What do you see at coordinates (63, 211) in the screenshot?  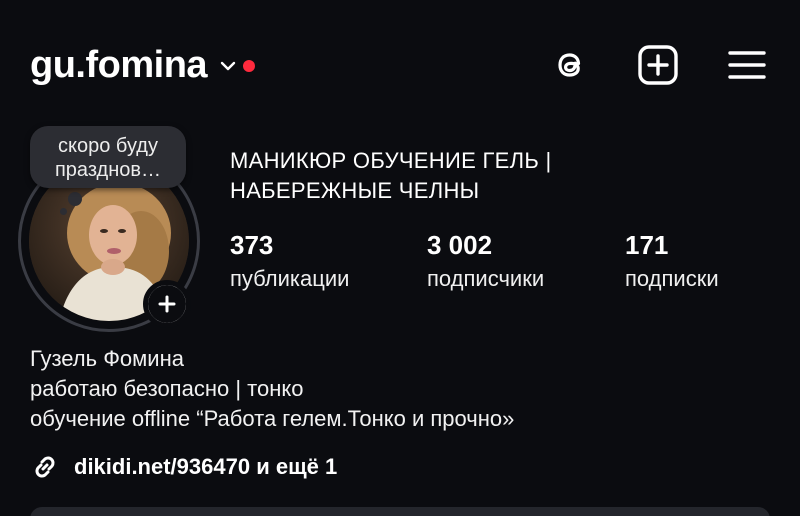 I see `note-tail-dot` at bounding box center [63, 211].